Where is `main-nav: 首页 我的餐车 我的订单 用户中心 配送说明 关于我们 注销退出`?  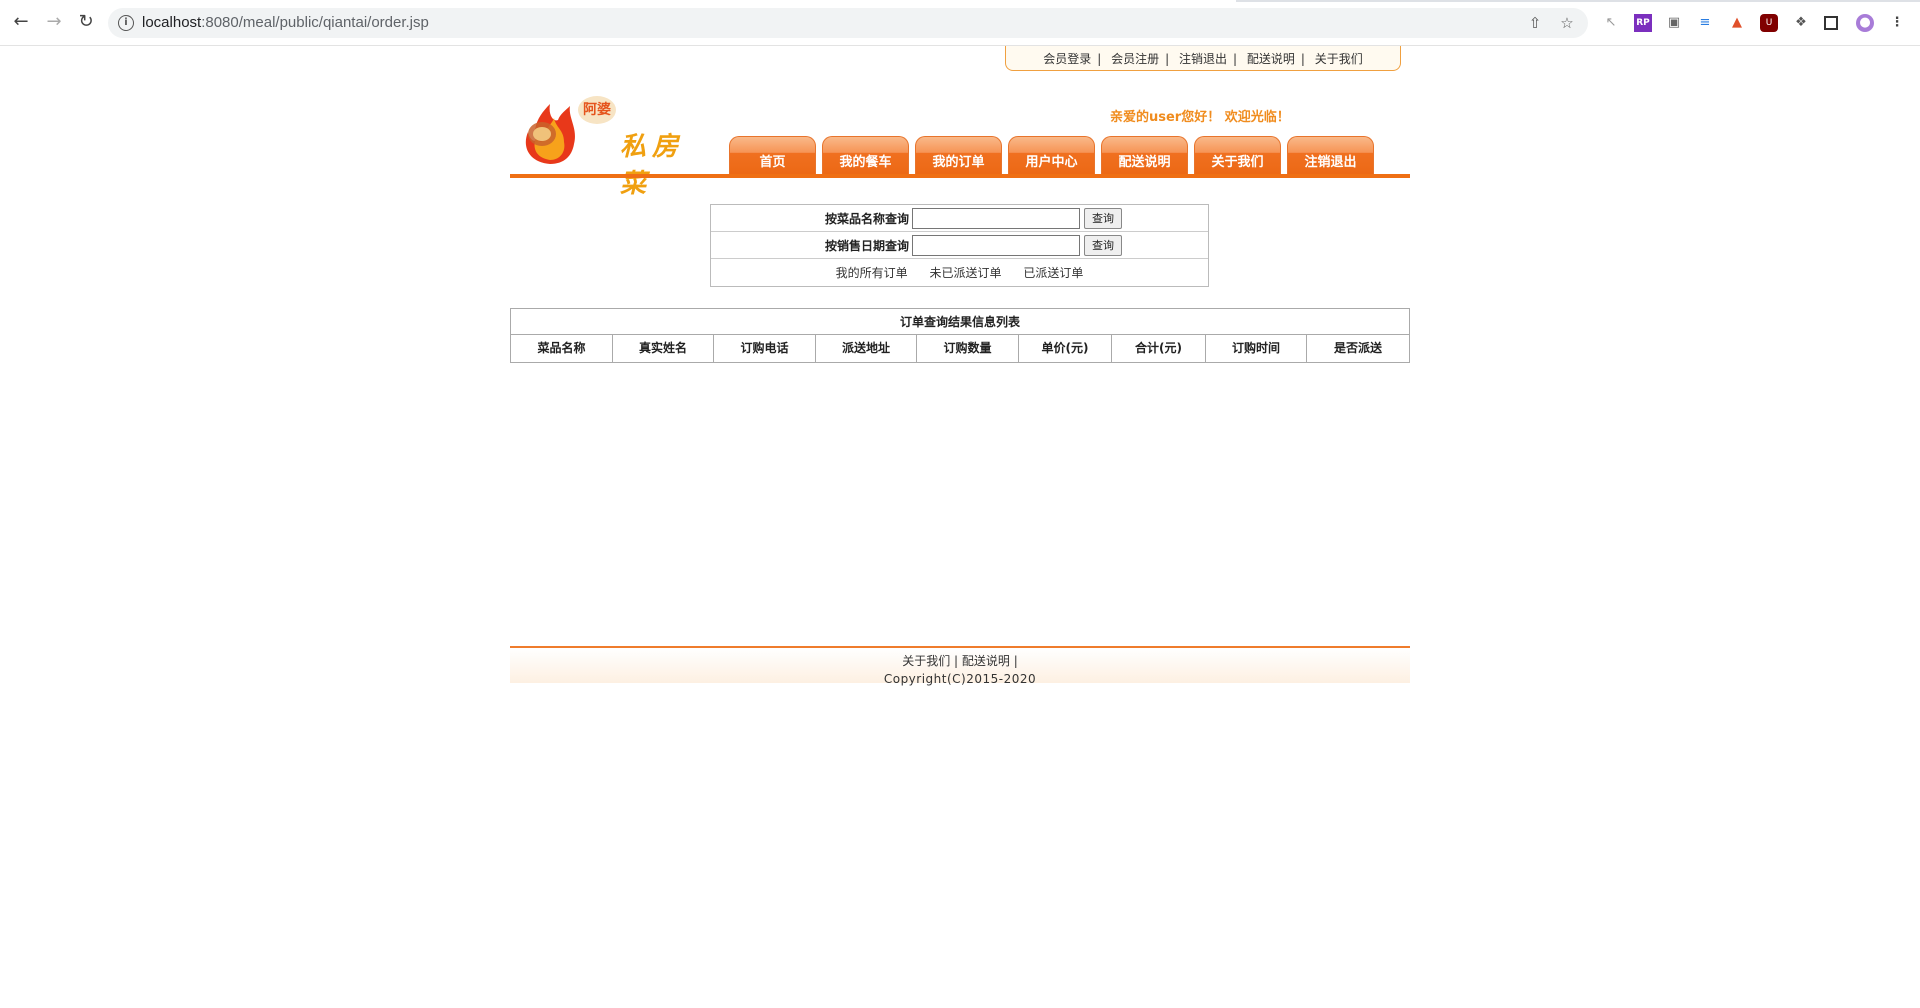
main-nav: 首页 我的餐车 我的订单 用户中心 配送说明 关于我们 注销退出 is located at coordinates (1054, 156).